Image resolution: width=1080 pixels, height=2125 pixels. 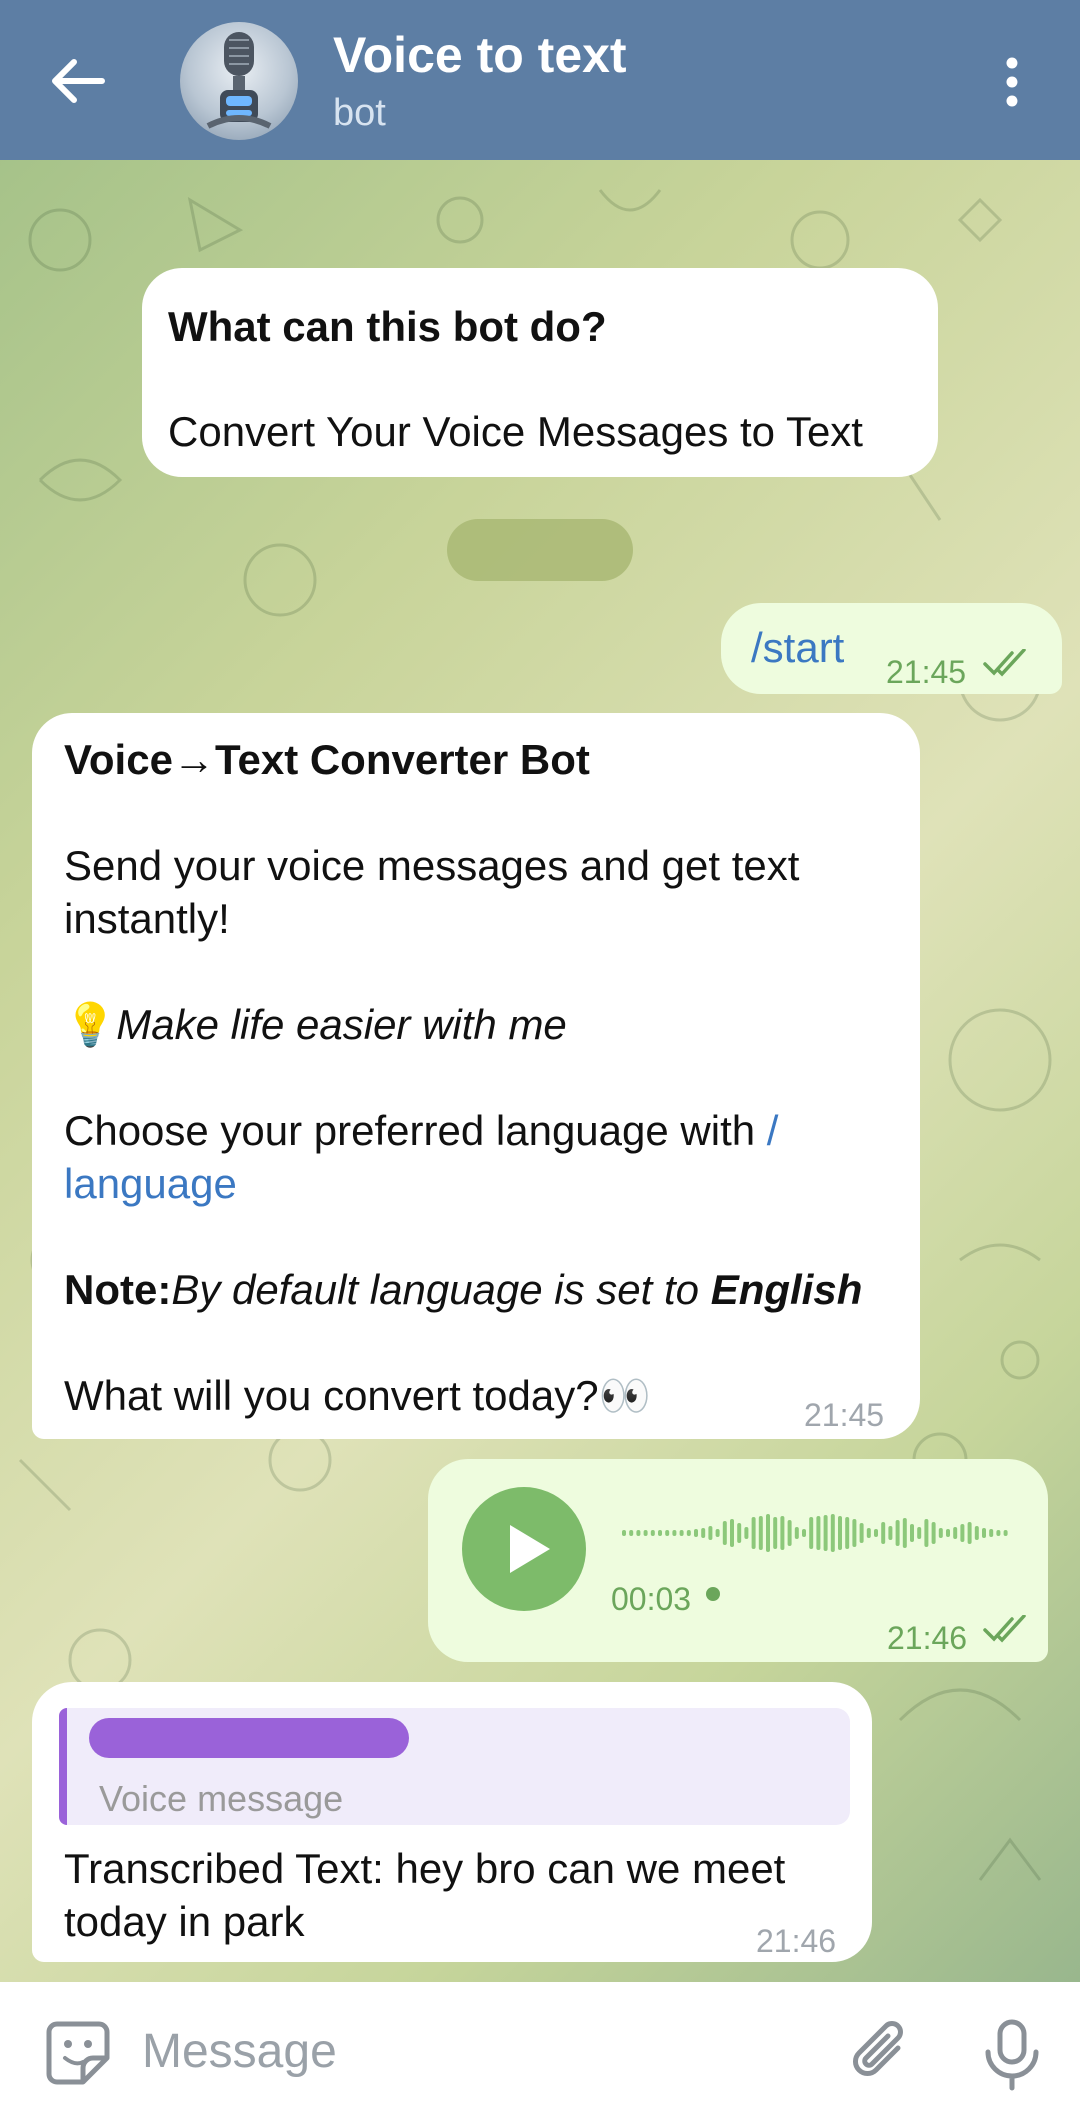 What do you see at coordinates (480, 55) in the screenshot?
I see `chat-title: Voice to text` at bounding box center [480, 55].